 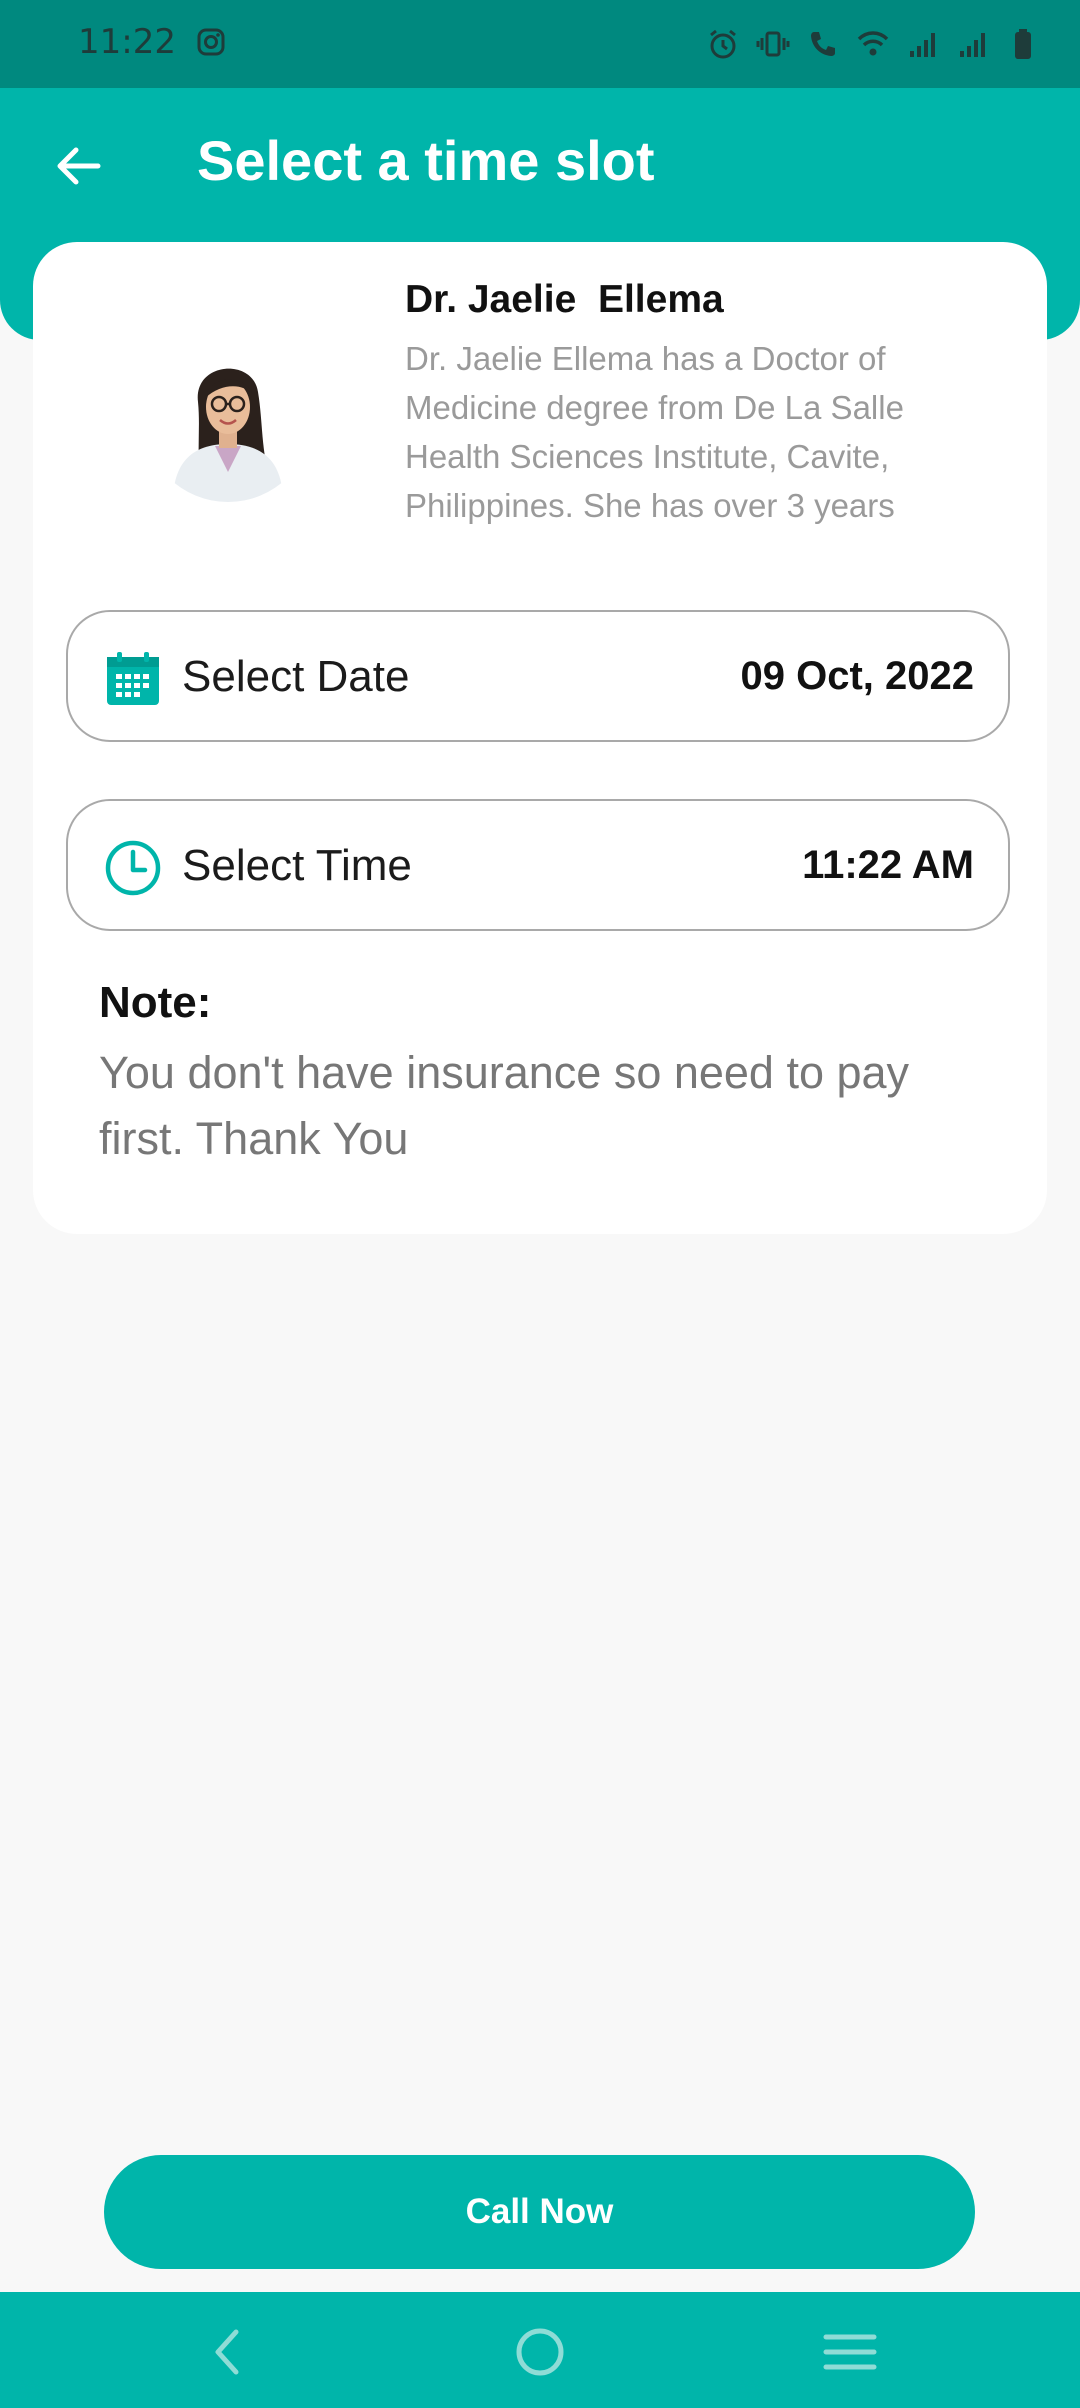 I want to click on selected-date-value: 09 Oct, 2022, so click(x=857, y=676).